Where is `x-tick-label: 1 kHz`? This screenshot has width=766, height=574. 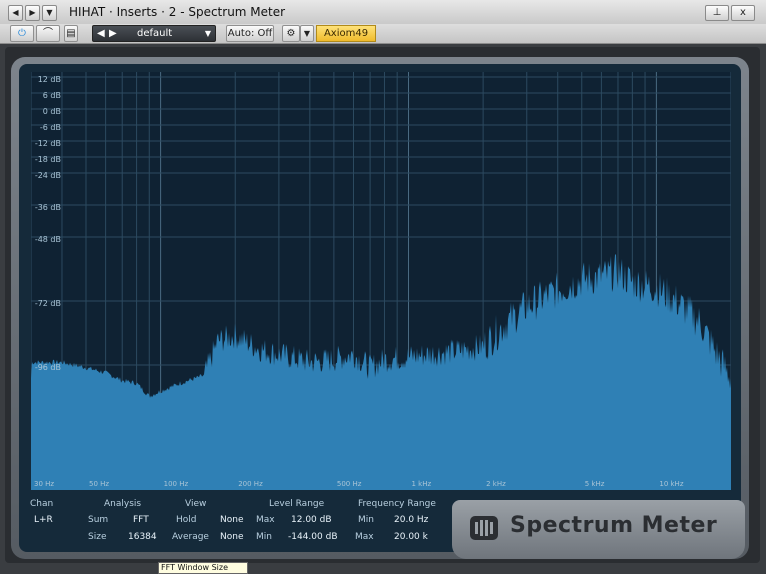 x-tick-label: 1 kHz is located at coordinates (421, 484).